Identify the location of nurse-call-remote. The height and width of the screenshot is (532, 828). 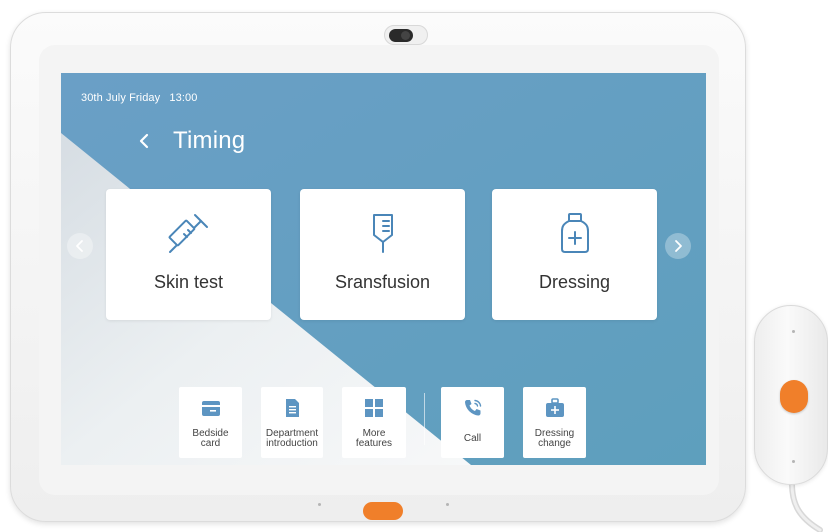
(791, 395).